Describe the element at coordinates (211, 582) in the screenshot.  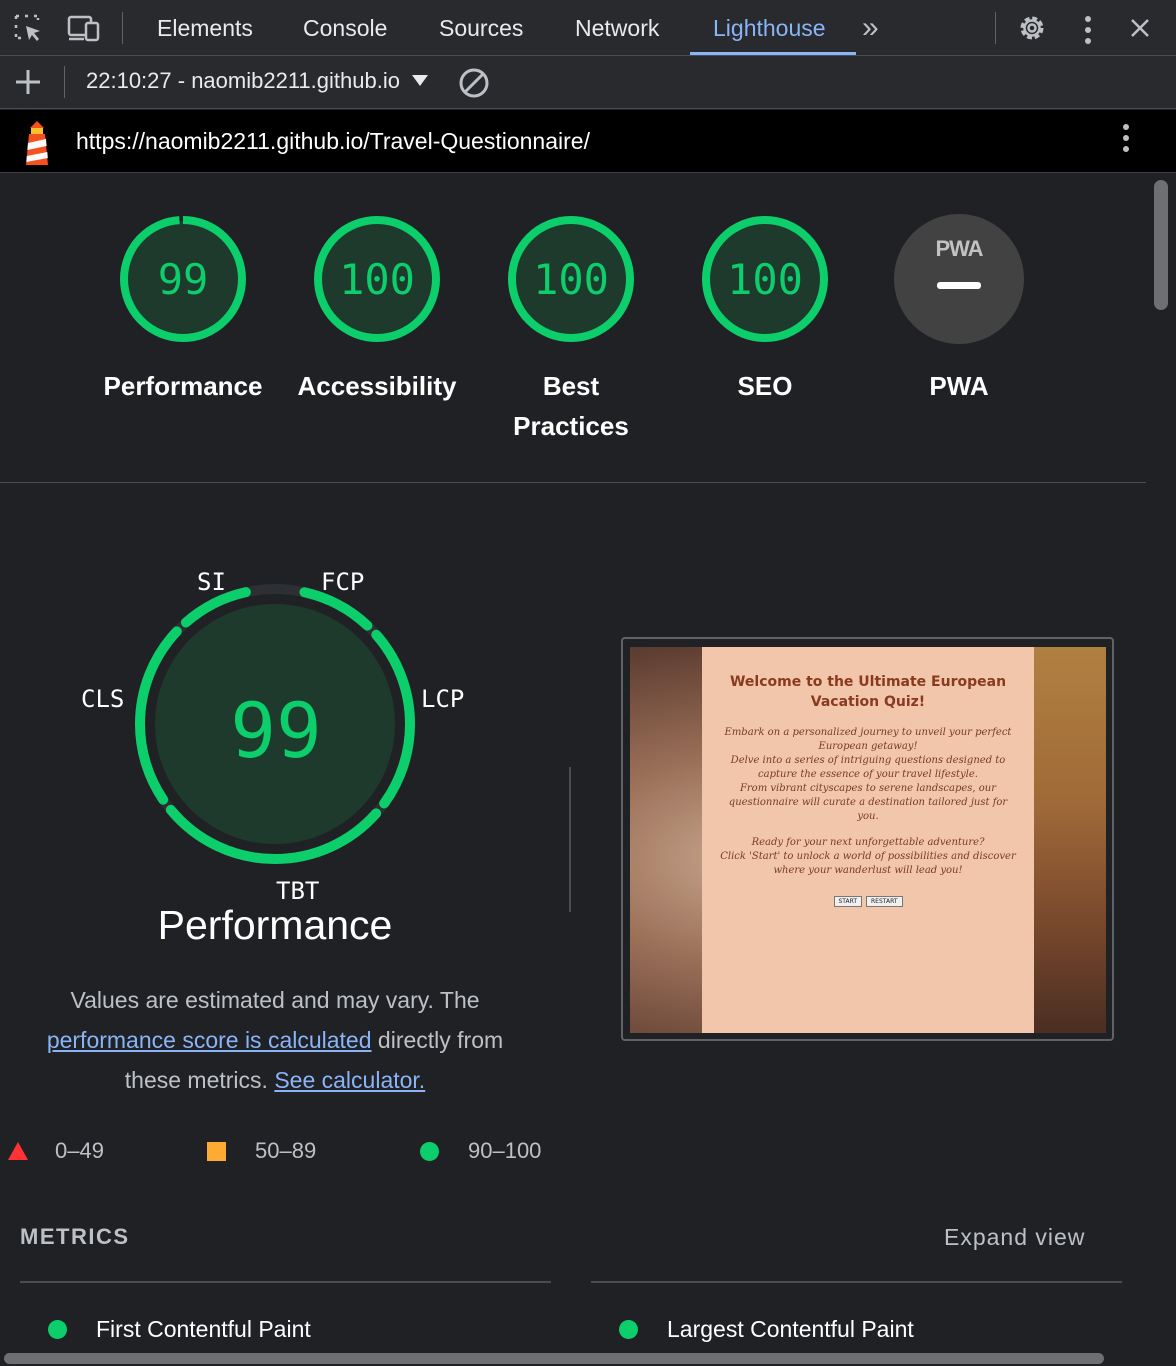
I see `metric-tag-si: SI` at that location.